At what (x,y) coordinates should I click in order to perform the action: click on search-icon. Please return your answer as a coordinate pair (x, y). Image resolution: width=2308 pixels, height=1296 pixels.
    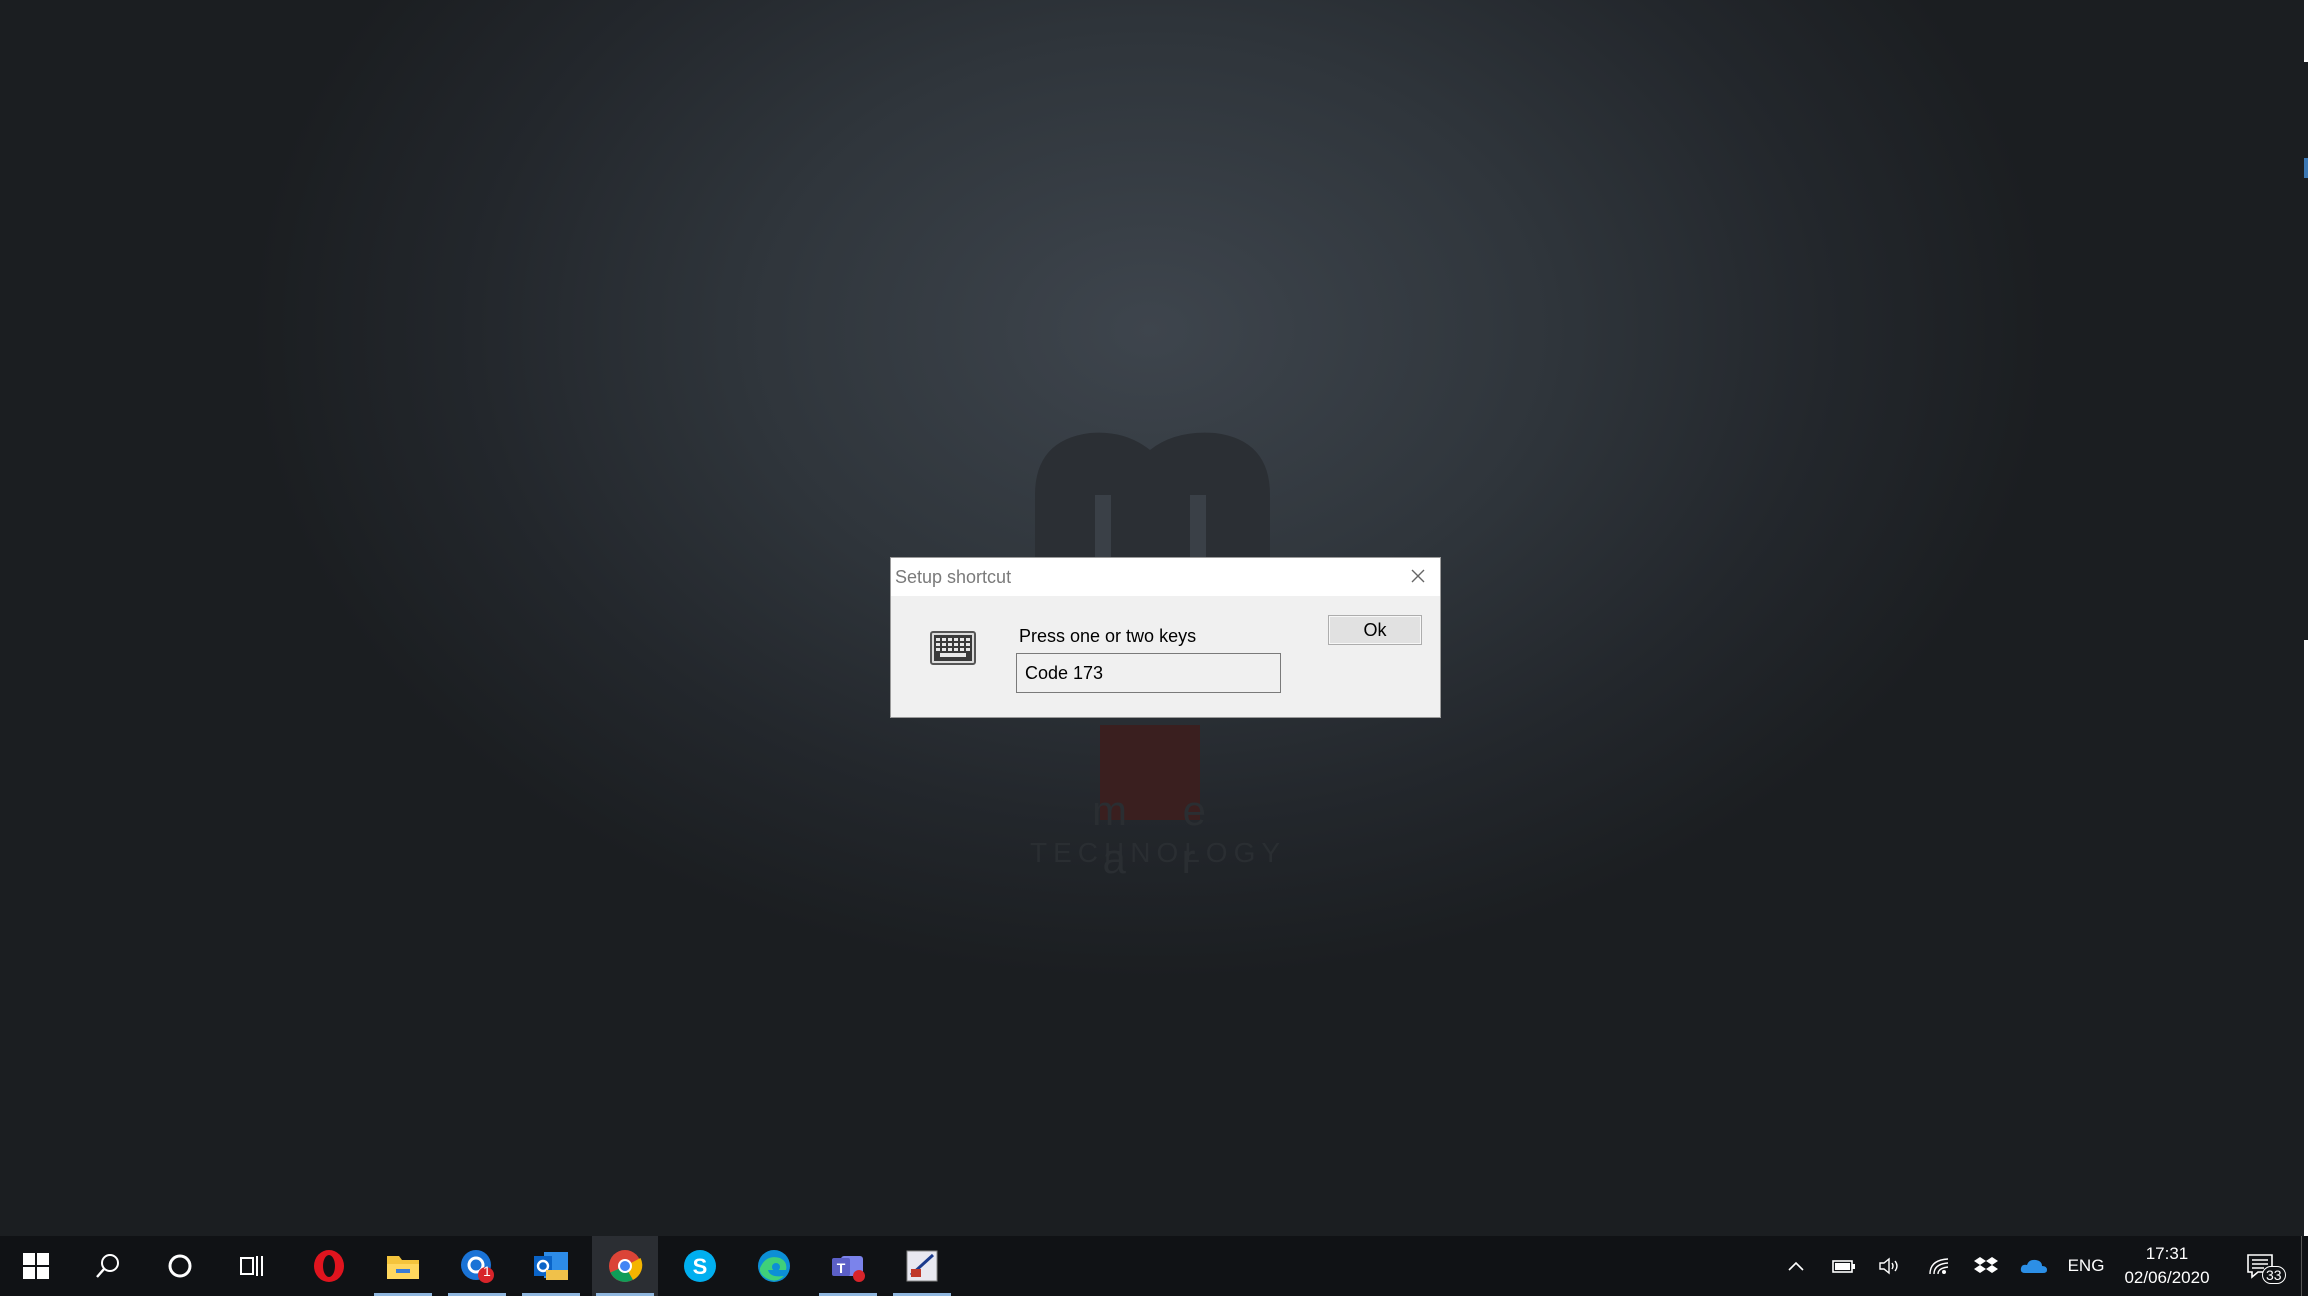
    Looking at the image, I should click on (107, 1266).